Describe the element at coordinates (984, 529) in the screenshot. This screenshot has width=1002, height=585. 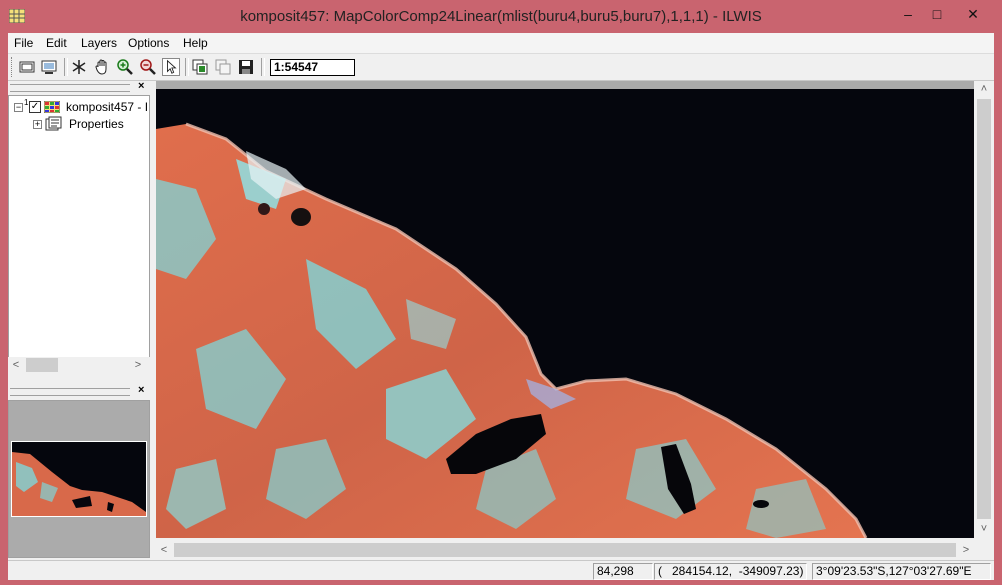
I see `scroll-down-arrow: ˅` at that location.